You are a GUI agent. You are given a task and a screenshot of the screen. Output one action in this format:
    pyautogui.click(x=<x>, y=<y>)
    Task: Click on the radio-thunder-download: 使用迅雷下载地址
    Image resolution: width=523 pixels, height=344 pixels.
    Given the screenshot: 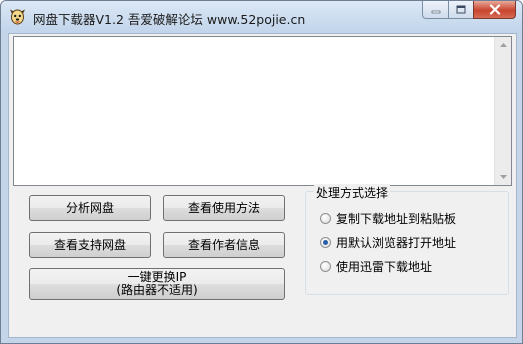 What is the action you would take?
    pyautogui.click(x=376, y=266)
    